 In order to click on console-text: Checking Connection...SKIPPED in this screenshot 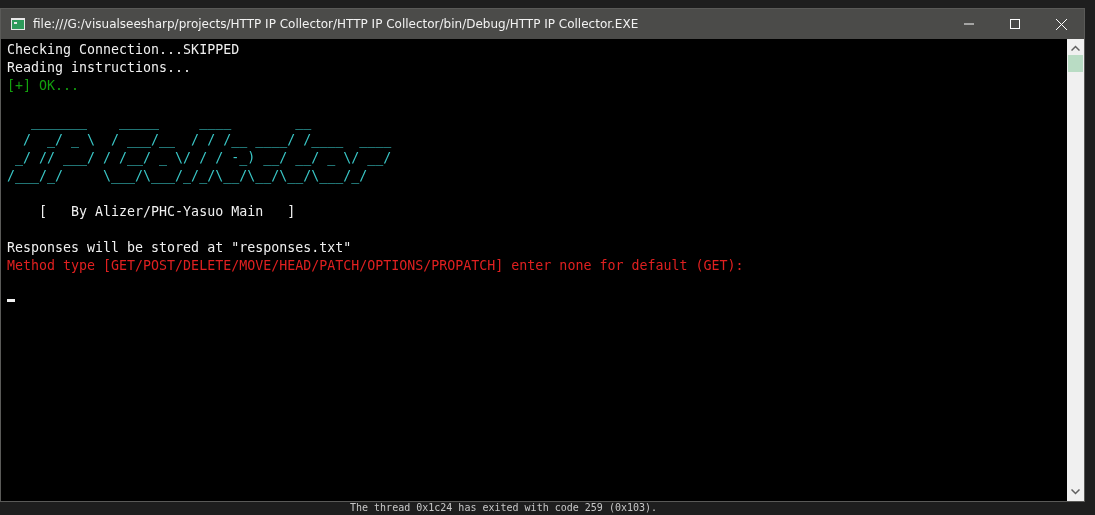, I will do `click(123, 50)`.